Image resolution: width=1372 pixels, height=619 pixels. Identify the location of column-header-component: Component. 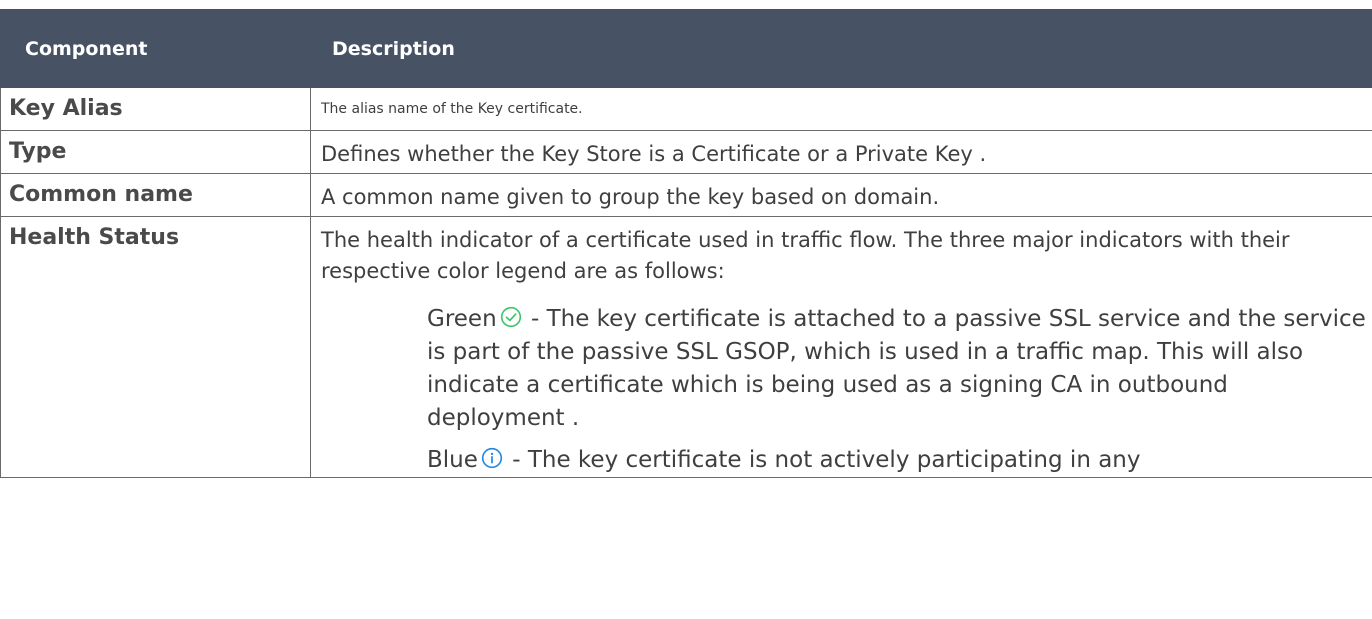
(155, 48).